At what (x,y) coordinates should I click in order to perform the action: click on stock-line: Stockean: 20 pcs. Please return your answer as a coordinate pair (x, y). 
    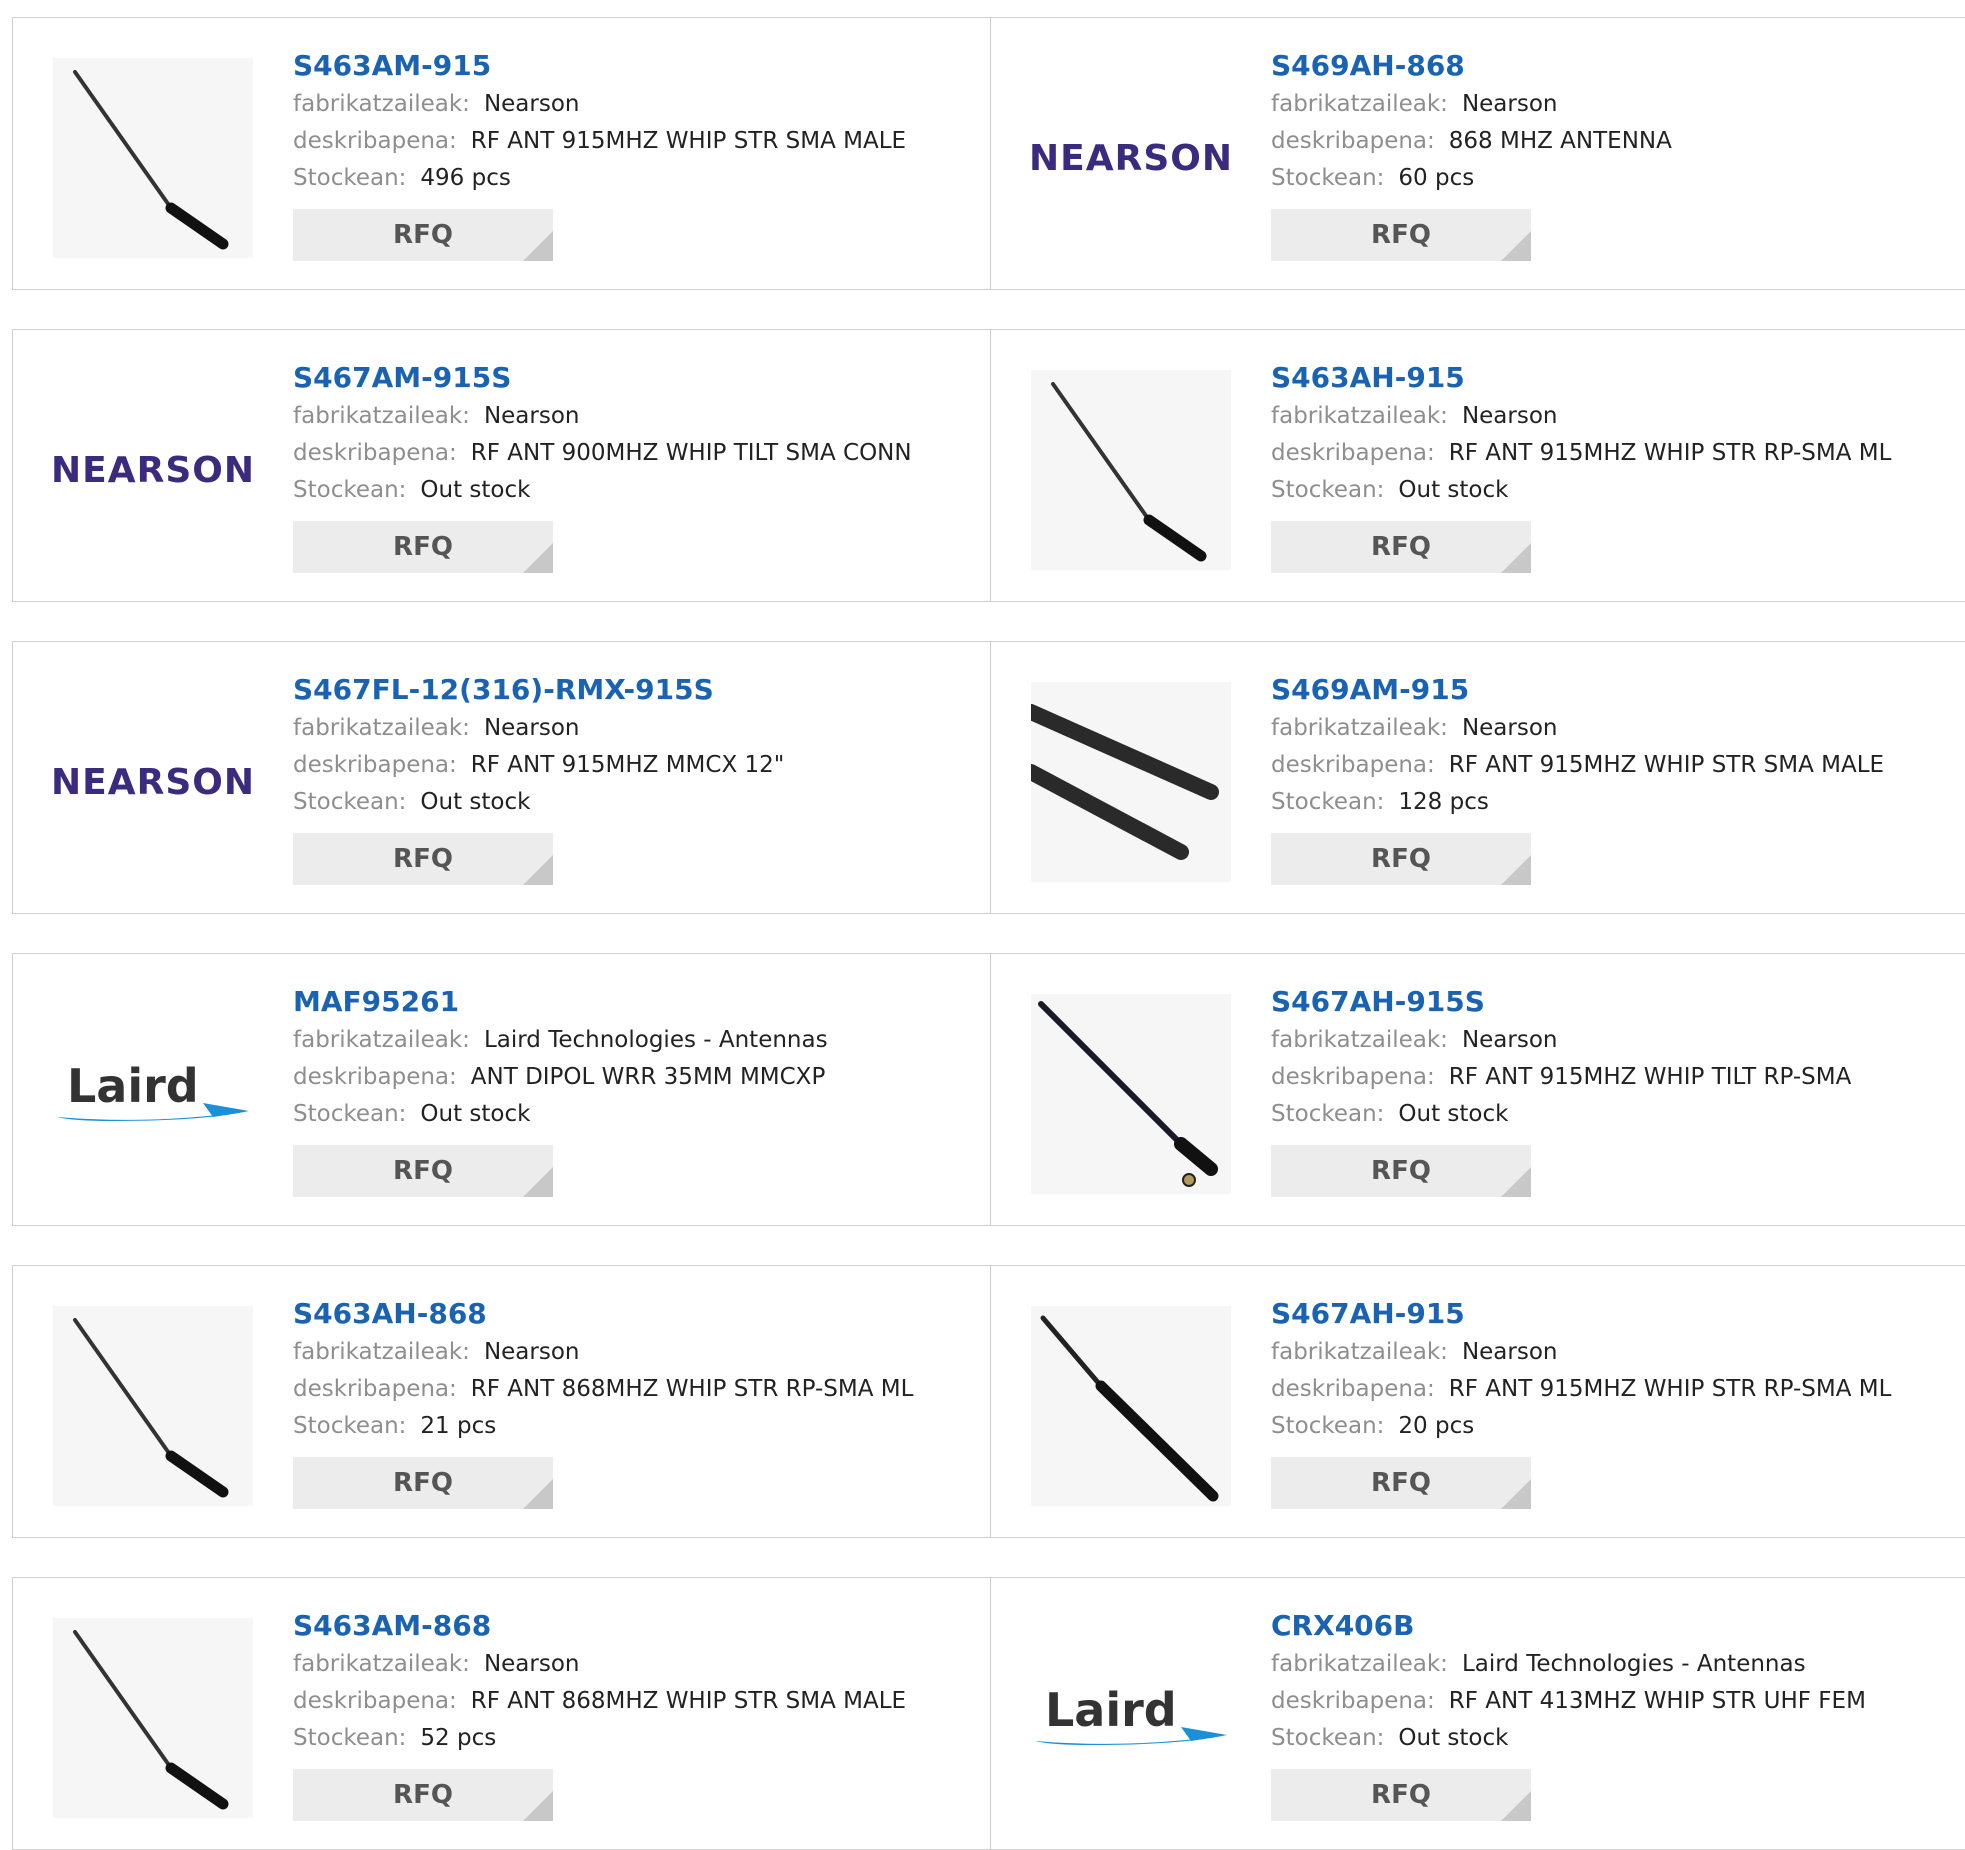
    Looking at the image, I should click on (1581, 1426).